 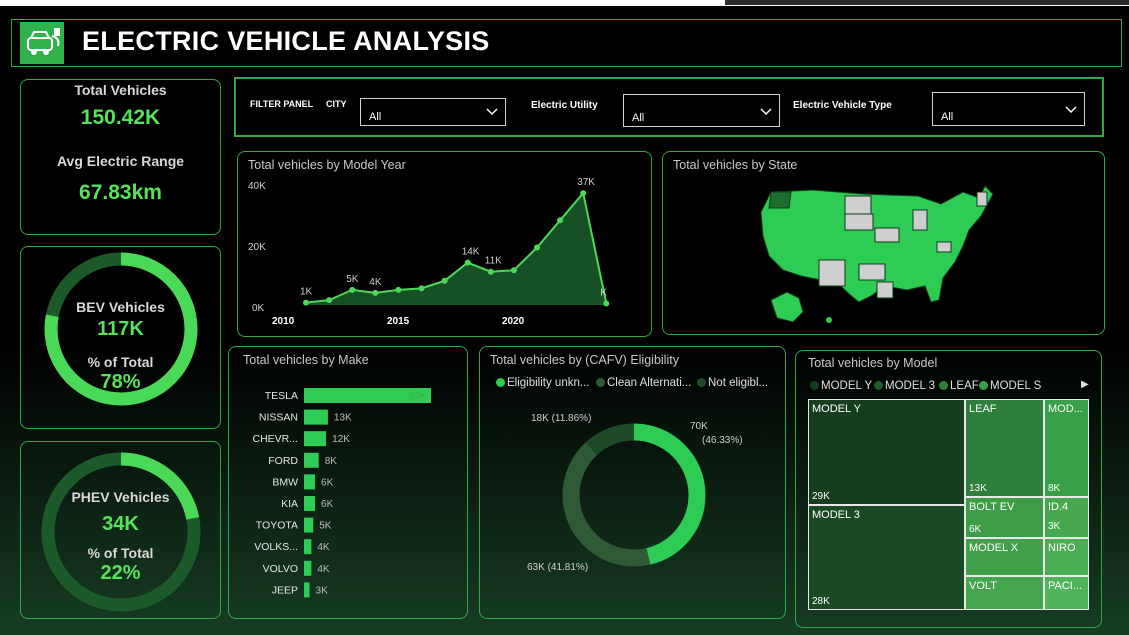 I want to click on data-label: 4K, so click(x=375, y=282).